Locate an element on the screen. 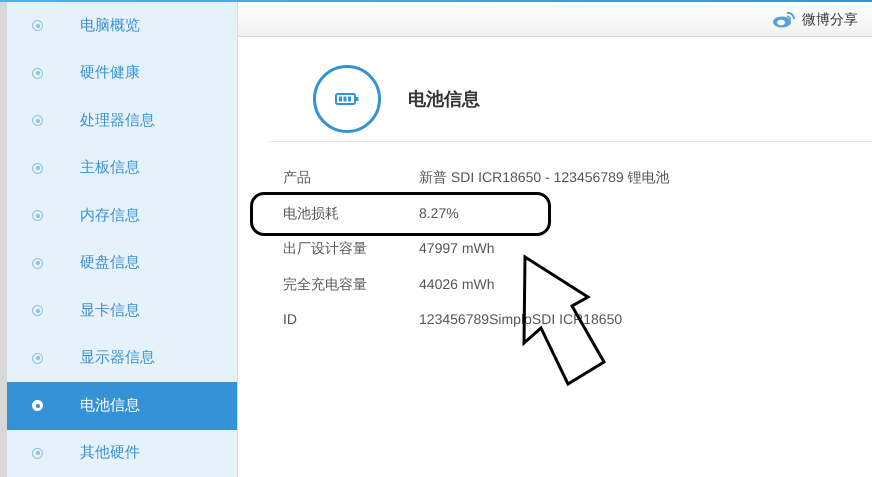 This screenshot has height=477, width=872. battery-icon is located at coordinates (347, 99).